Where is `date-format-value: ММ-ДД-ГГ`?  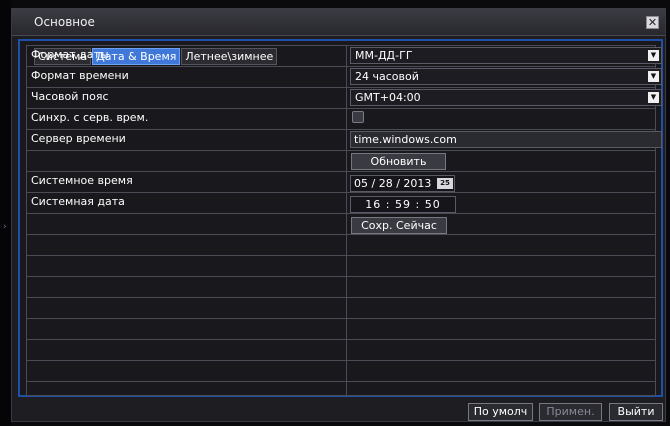 date-format-value: ММ-ДД-ГГ is located at coordinates (384, 55).